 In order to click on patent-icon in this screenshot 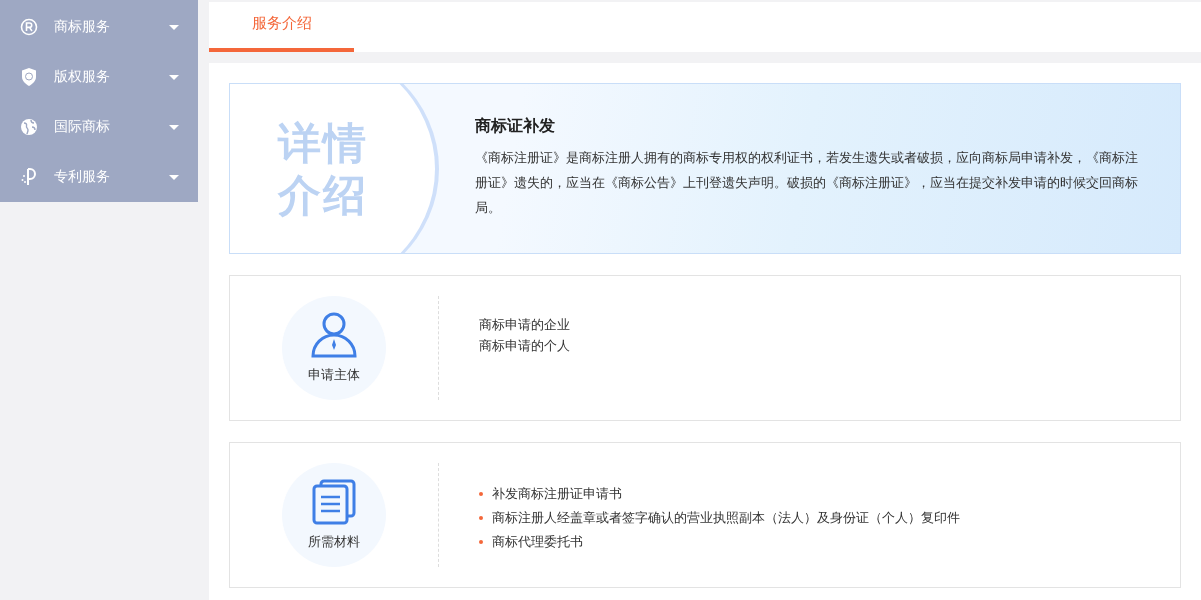, I will do `click(29, 177)`.